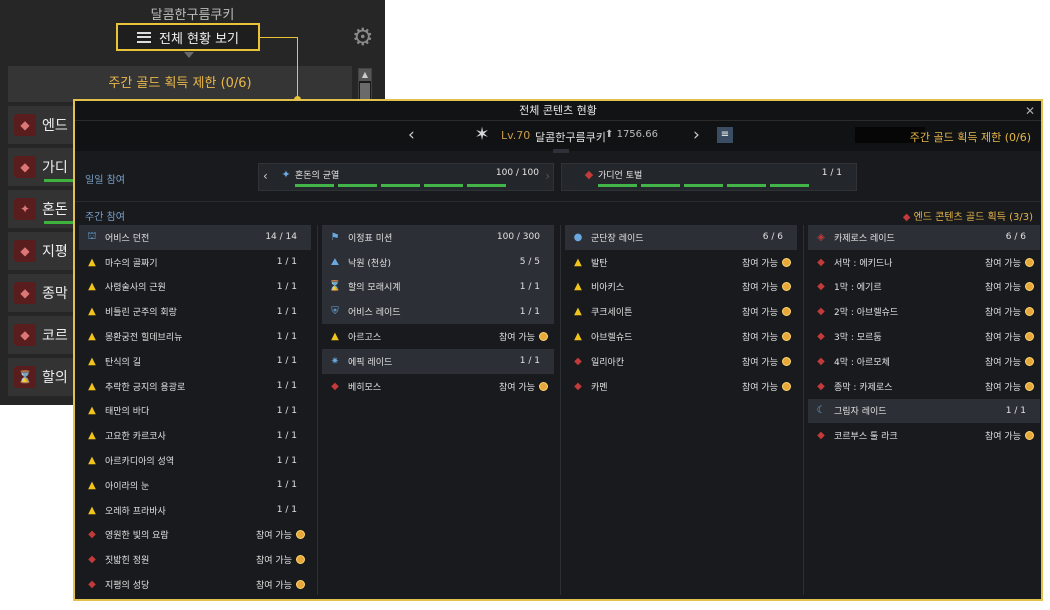 The height and width of the screenshot is (610, 1050). I want to click on daily-guardian-raid: ◆ 가디언 토벌 1 / 1, so click(709, 177).